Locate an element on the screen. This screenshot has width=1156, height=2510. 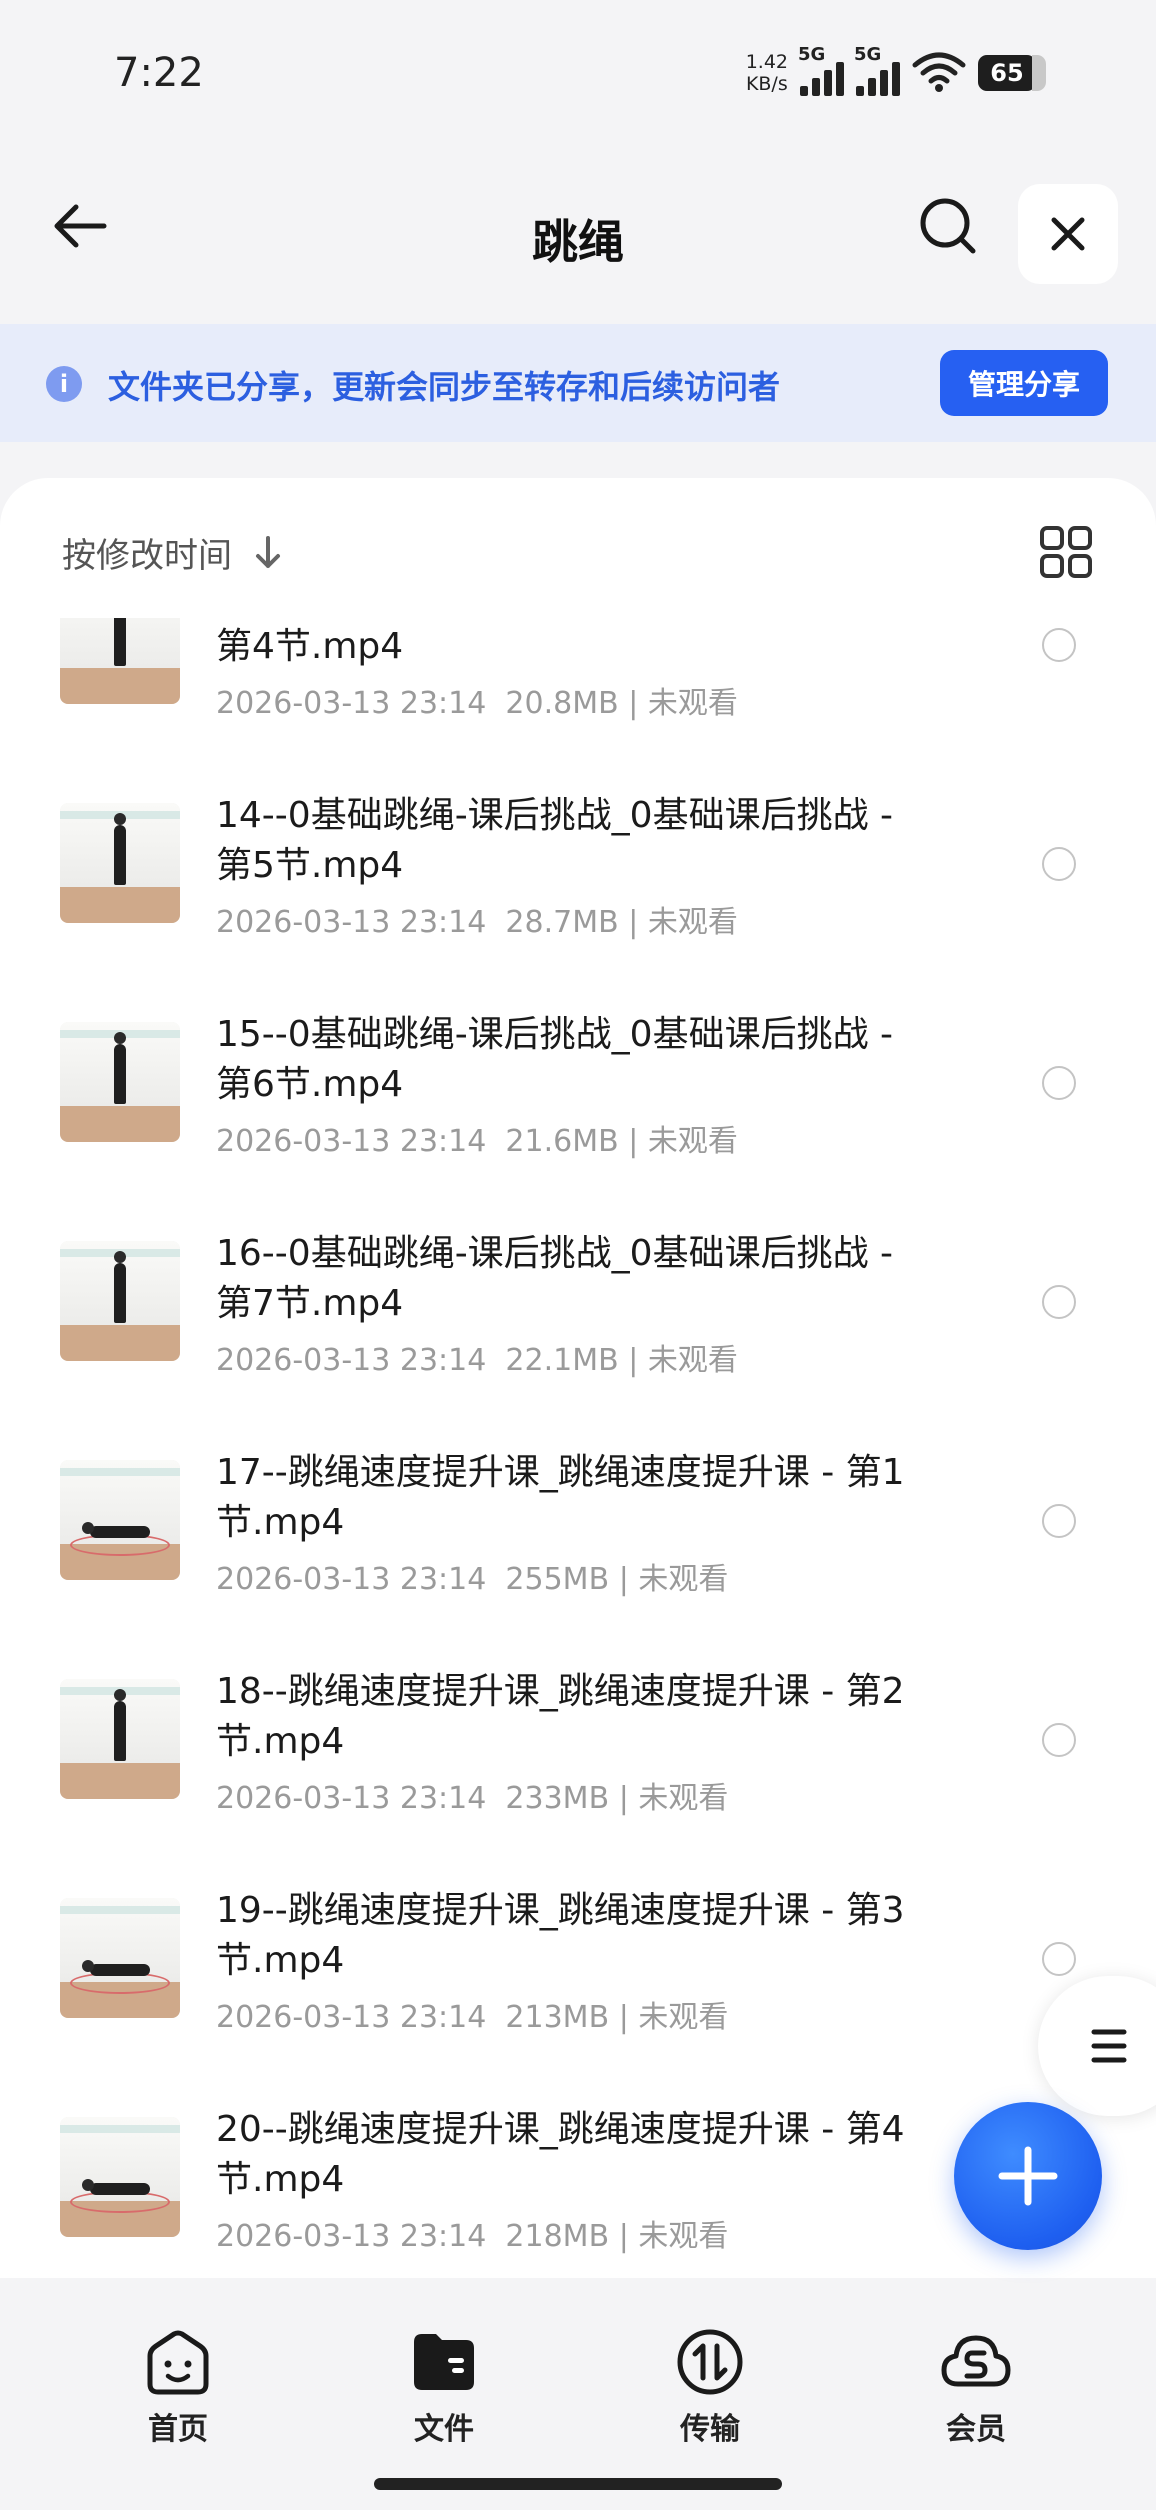
status-icons: 1.42 KB/s 5G 5G 65 is located at coordinates (896, 71).